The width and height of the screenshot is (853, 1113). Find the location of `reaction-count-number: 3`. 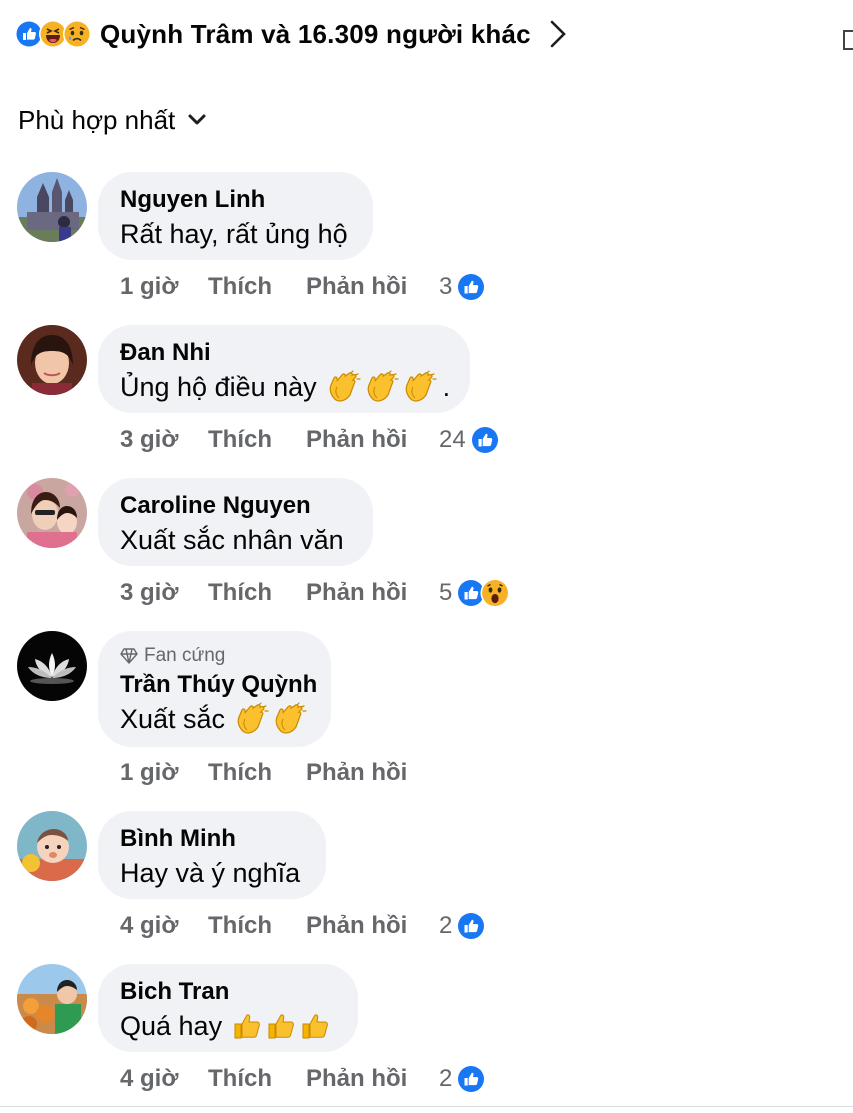

reaction-count-number: 3 is located at coordinates (446, 286).